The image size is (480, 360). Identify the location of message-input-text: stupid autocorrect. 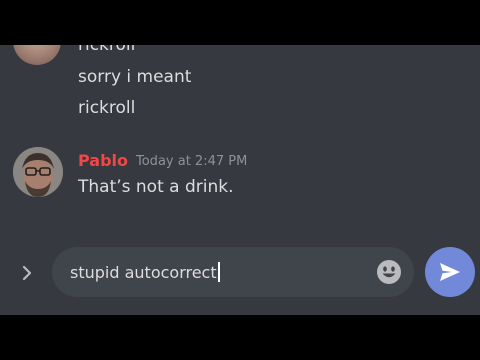
(145, 272).